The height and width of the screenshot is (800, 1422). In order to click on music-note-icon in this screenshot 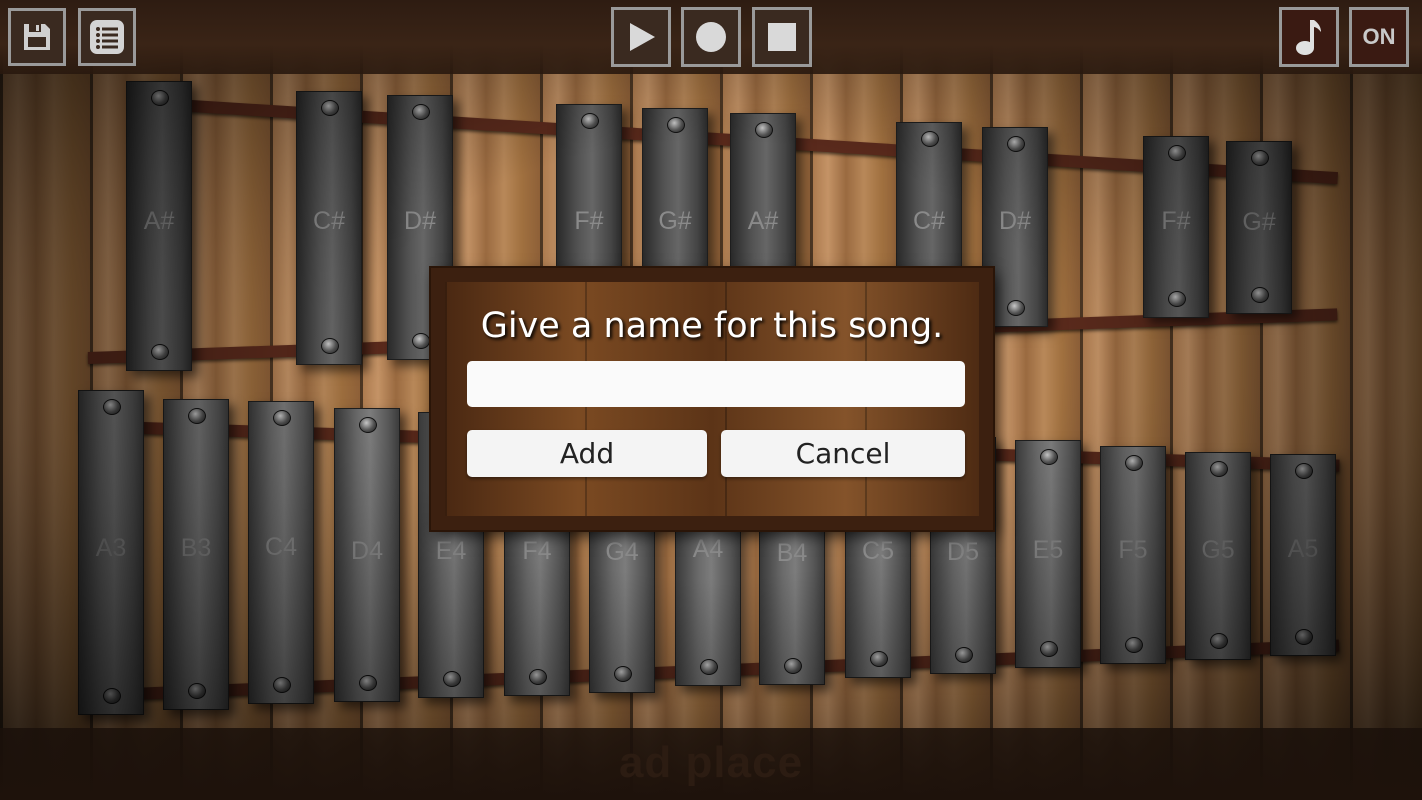, I will do `click(1309, 37)`.